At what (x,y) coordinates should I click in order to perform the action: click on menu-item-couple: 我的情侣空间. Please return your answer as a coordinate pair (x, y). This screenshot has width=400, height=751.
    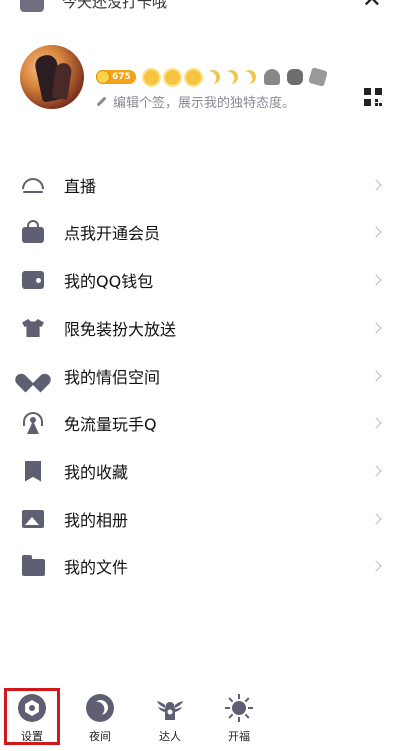
    Looking at the image, I should click on (200, 376).